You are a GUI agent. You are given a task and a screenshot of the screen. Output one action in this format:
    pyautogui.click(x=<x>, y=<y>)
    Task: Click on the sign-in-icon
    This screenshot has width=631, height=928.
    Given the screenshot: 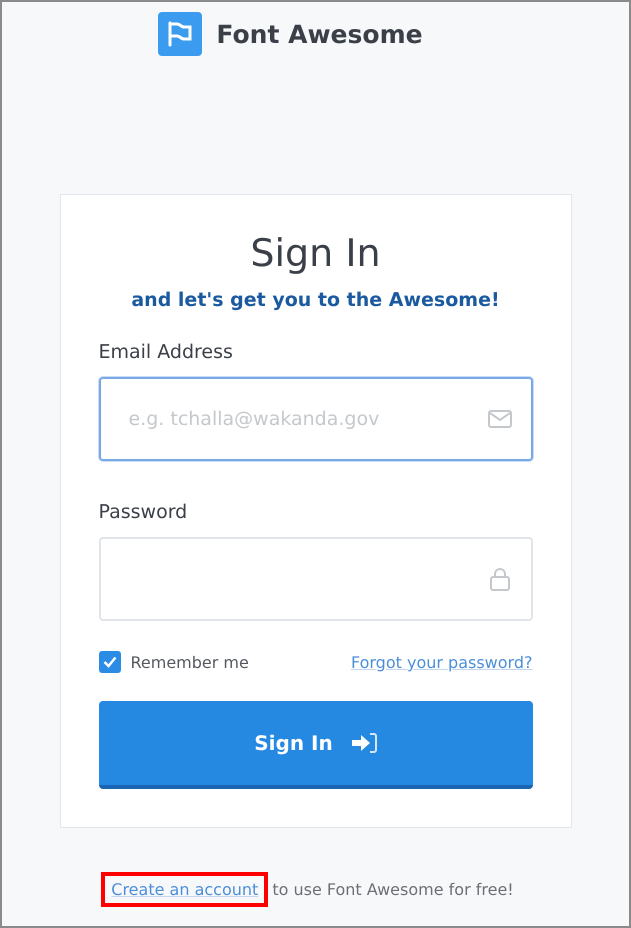 What is the action you would take?
    pyautogui.click(x=363, y=743)
    